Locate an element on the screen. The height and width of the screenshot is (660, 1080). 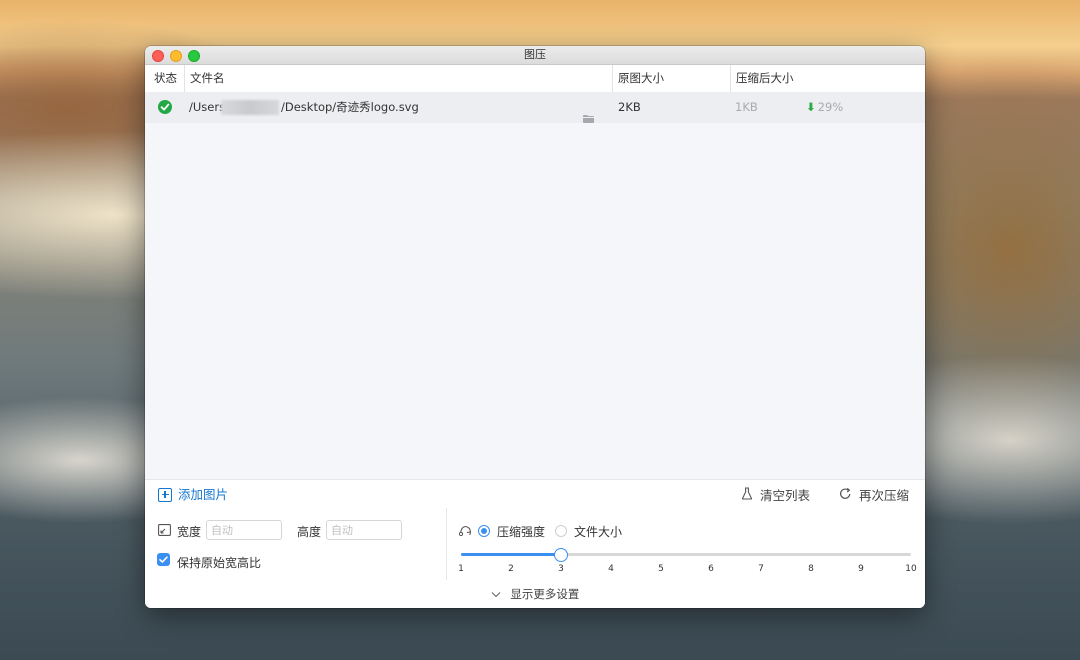
settings-panel: 宽度 高度 保持原始宽高比 压缩强度 文件大小 1 2 3 4 5 6 7 8 9 10 is located at coordinates (535, 544).